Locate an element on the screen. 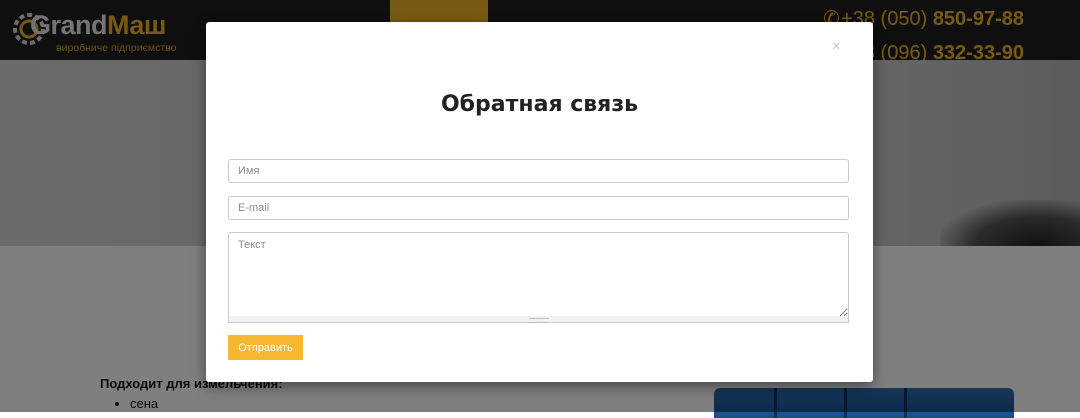 This screenshot has width=1080, height=418. name-input is located at coordinates (538, 171).